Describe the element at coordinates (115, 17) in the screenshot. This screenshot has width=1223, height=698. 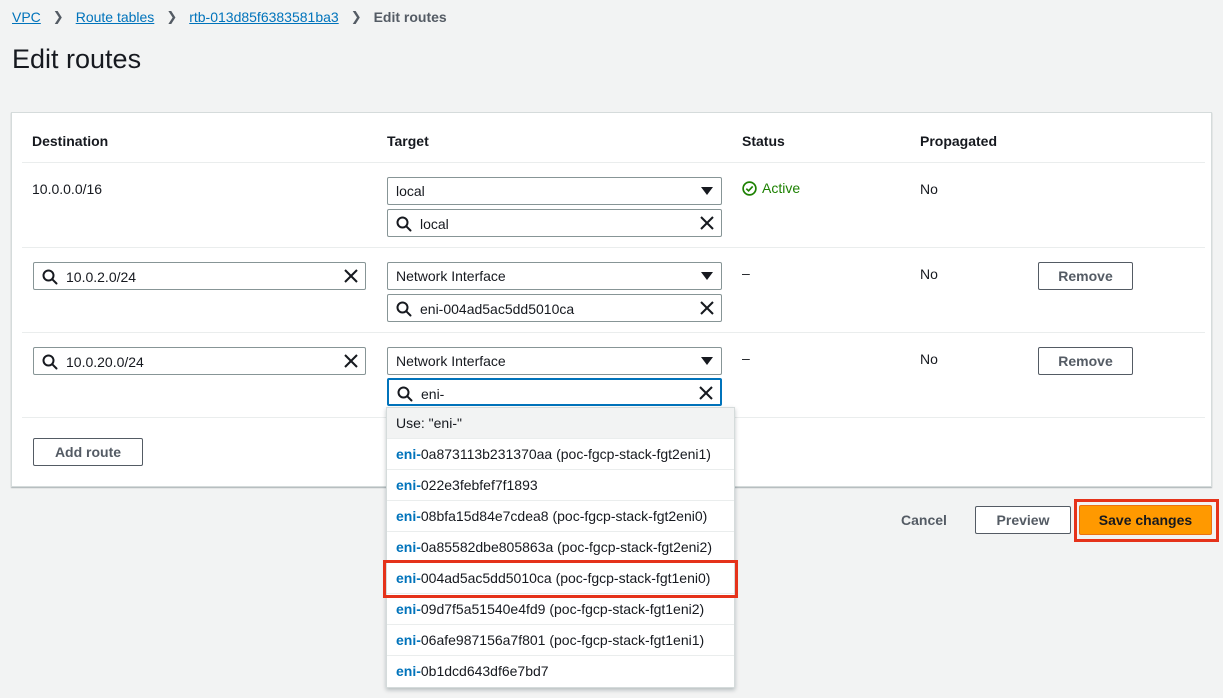
I see `breadcrumb-route-tables-link: Route tables` at that location.